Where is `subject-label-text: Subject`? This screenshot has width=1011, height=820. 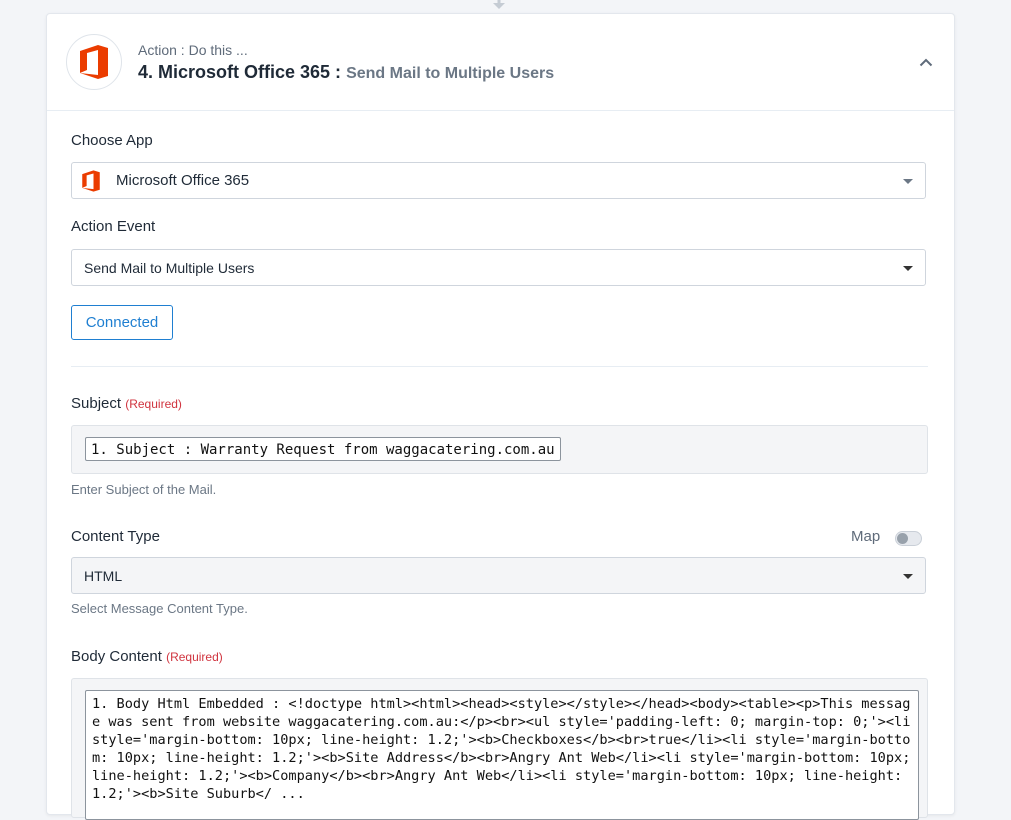 subject-label-text: Subject is located at coordinates (96, 403).